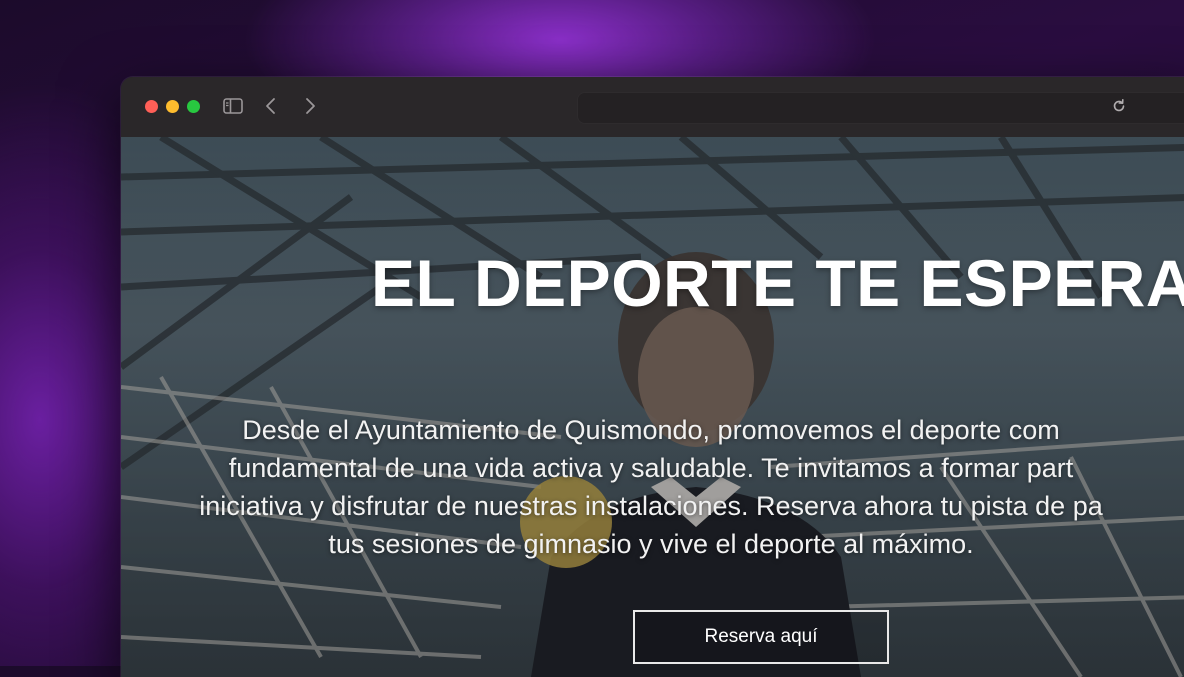  What do you see at coordinates (233, 106) in the screenshot?
I see `sidebar-icon` at bounding box center [233, 106].